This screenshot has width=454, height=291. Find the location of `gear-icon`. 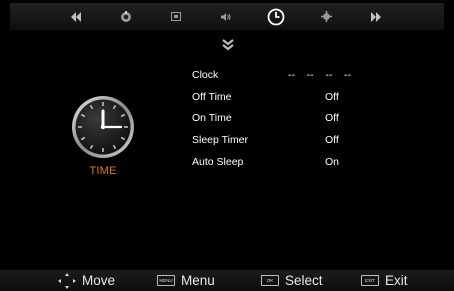

gear-icon is located at coordinates (326, 16).